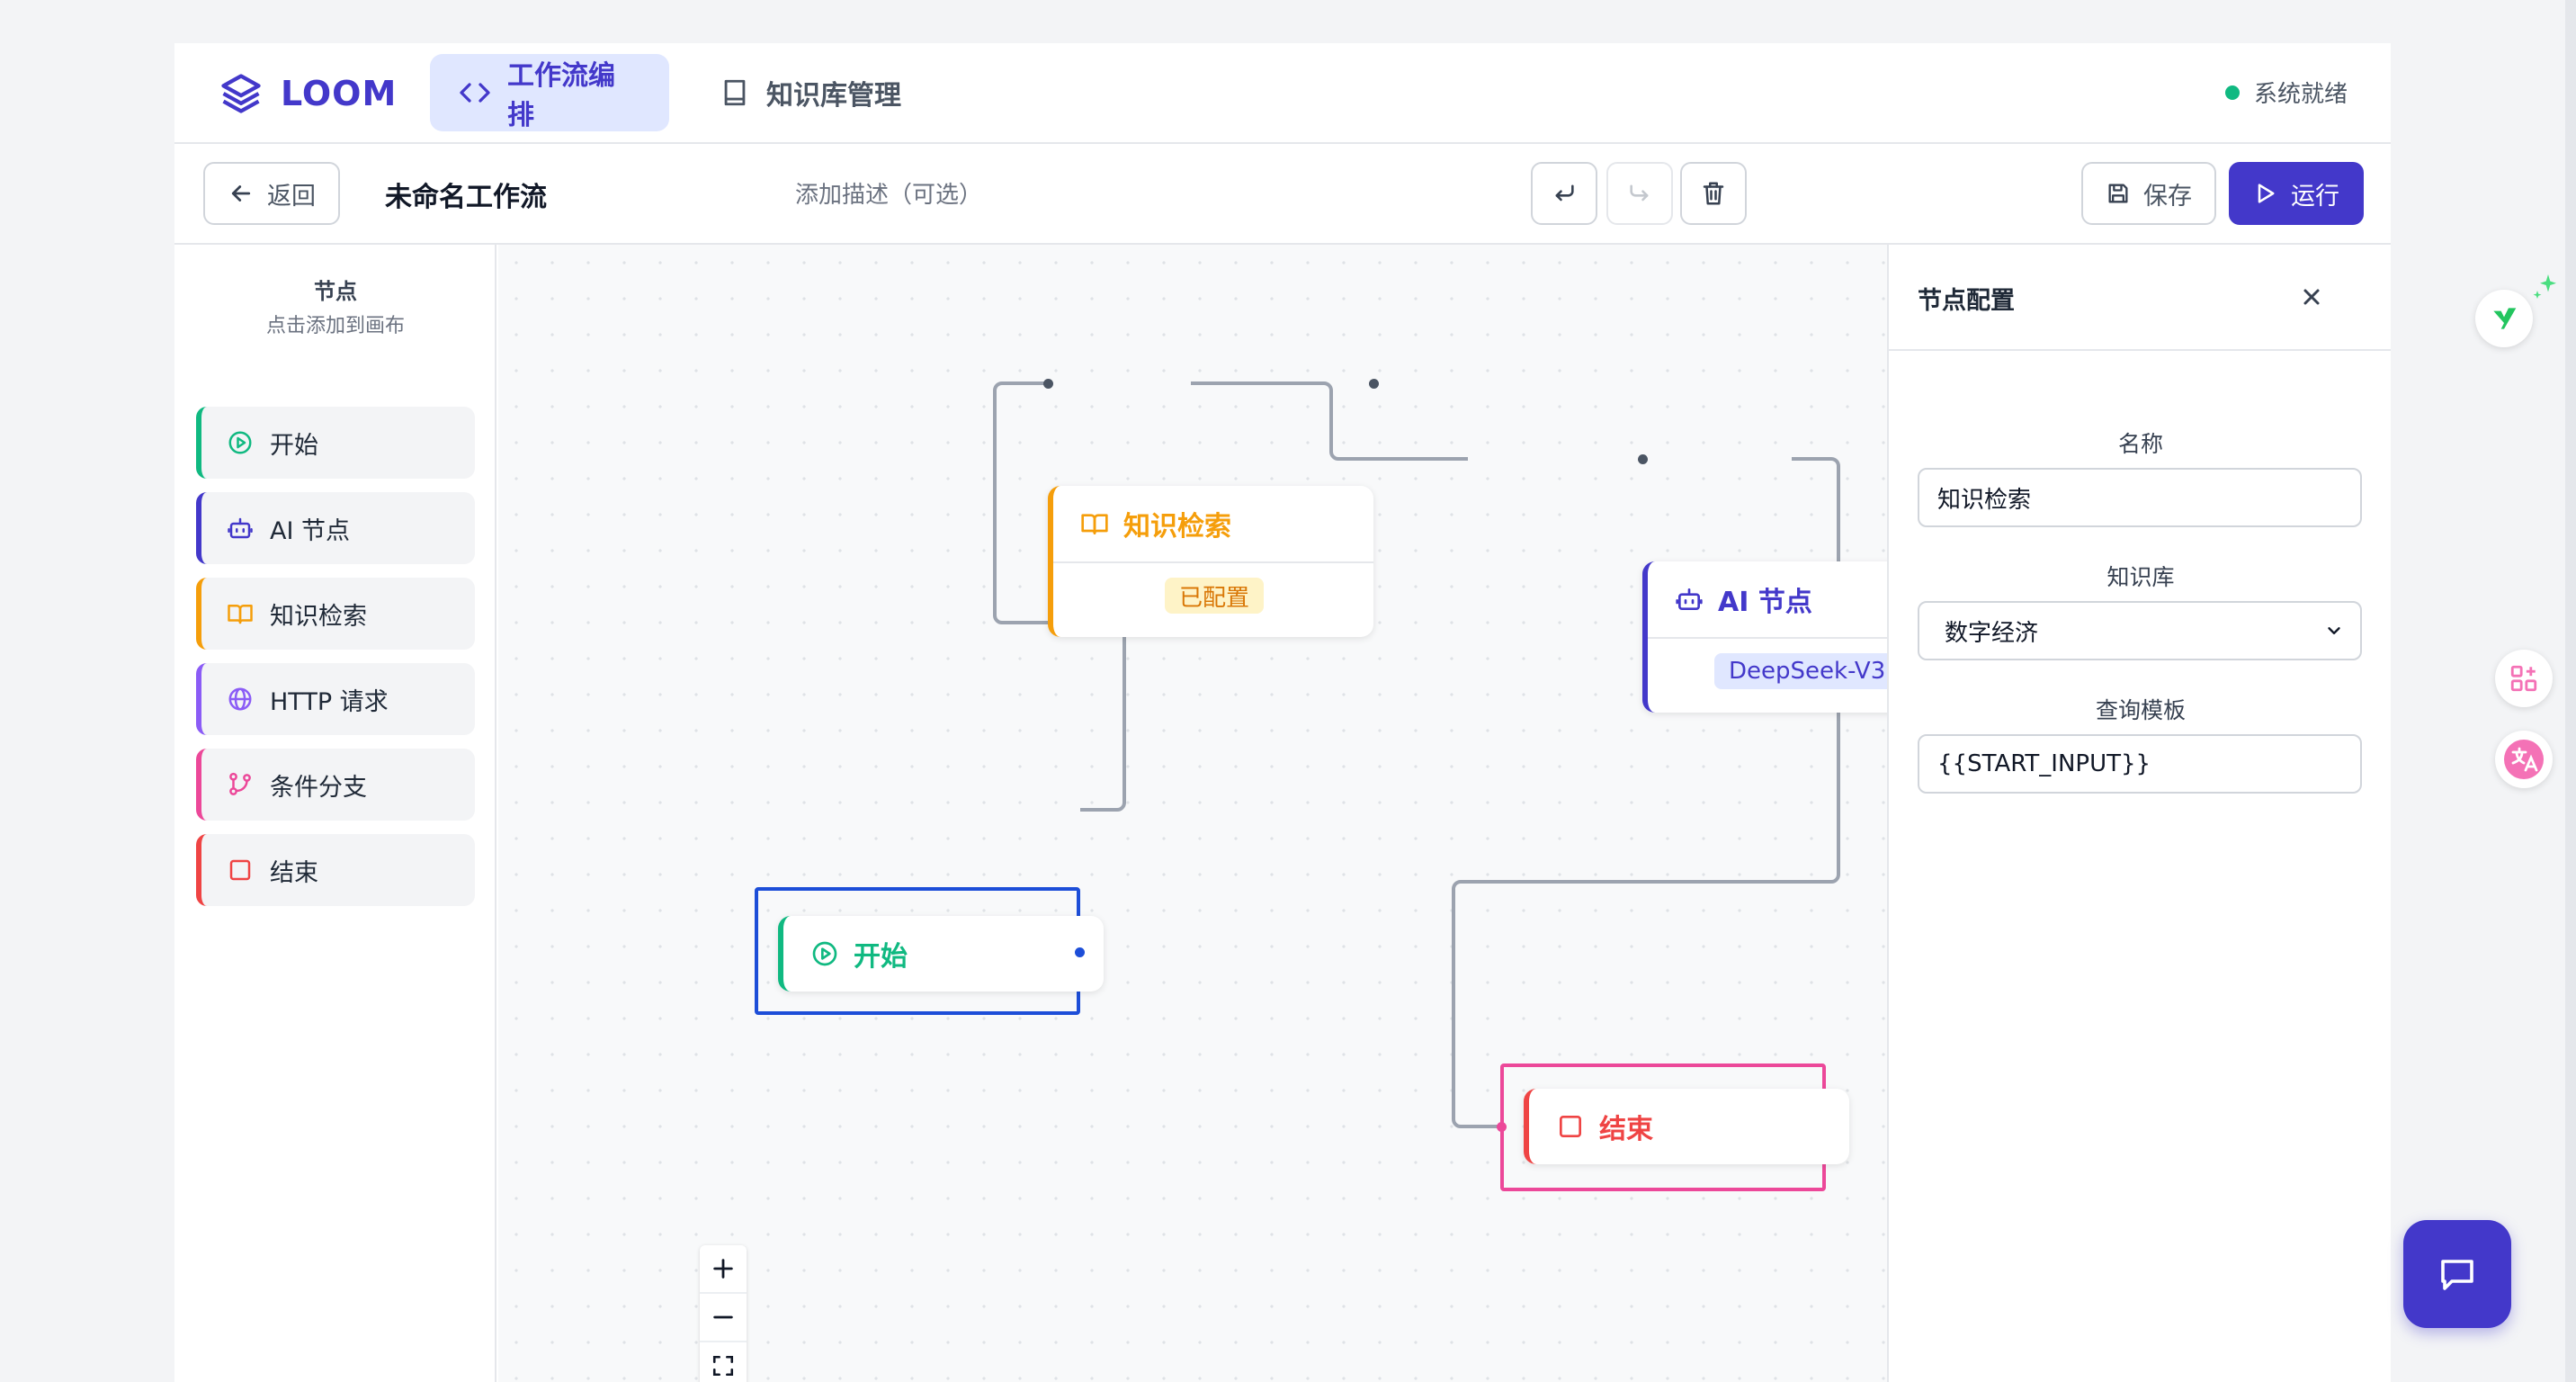  I want to click on palette-item-http: HTTP 请求, so click(335, 699).